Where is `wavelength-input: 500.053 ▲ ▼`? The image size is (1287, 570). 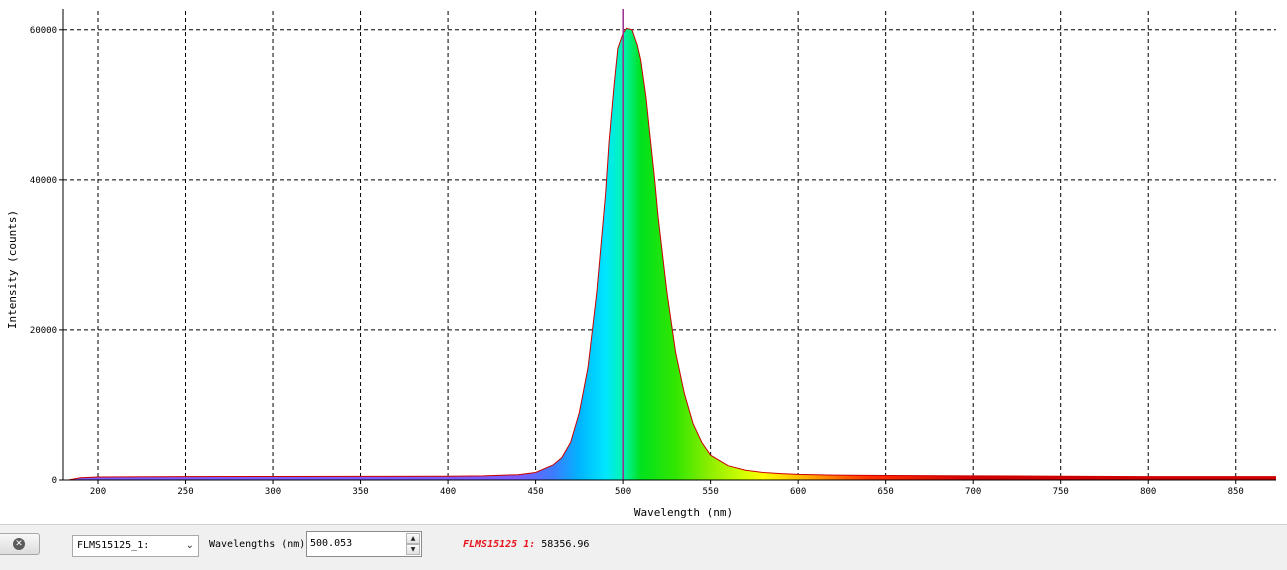
wavelength-input: 500.053 ▲ ▼ is located at coordinates (364, 544).